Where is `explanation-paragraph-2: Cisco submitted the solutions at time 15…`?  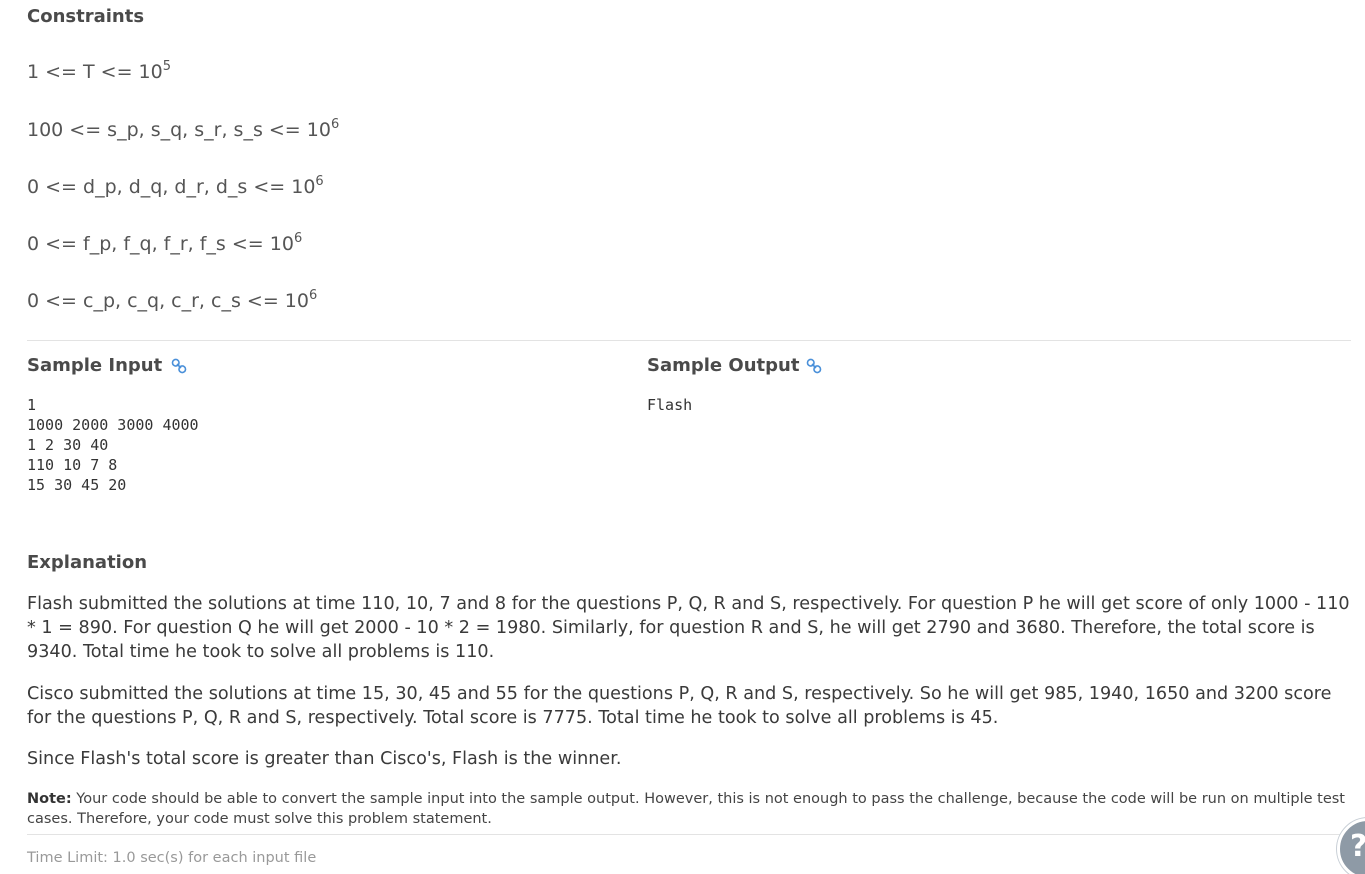 explanation-paragraph-2: Cisco submitted the solutions at time 15… is located at coordinates (679, 706).